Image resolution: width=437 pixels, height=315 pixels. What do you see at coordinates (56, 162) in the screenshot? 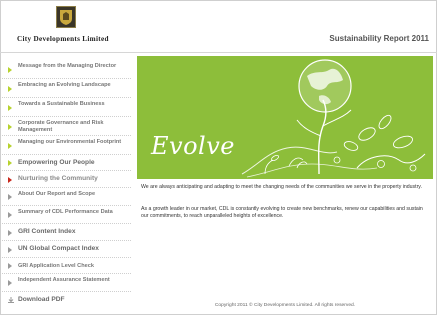
I see `sidebar-item-label: Empowering Our People` at bounding box center [56, 162].